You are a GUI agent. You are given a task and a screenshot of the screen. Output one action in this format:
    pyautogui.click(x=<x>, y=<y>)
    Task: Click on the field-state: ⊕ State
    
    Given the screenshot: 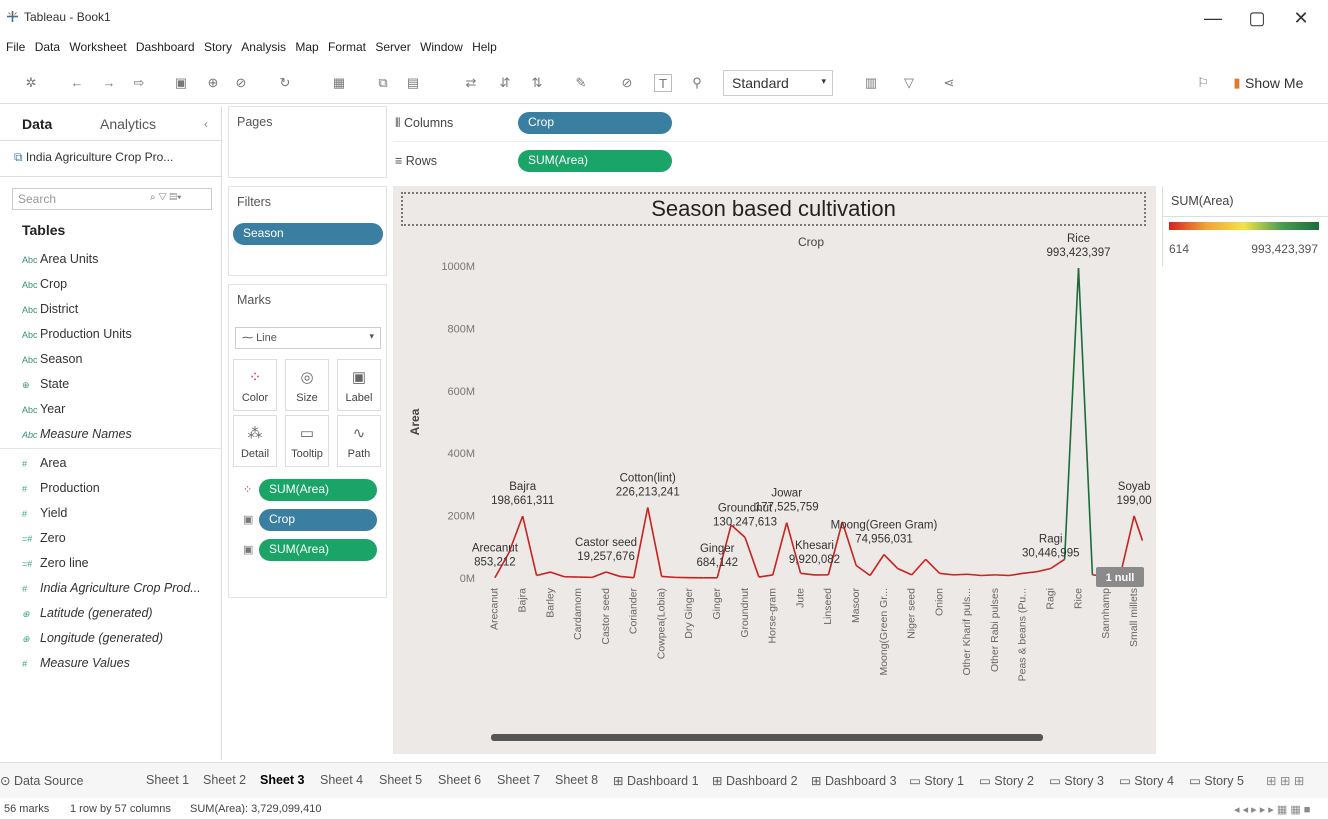 What is the action you would take?
    pyautogui.click(x=45, y=384)
    